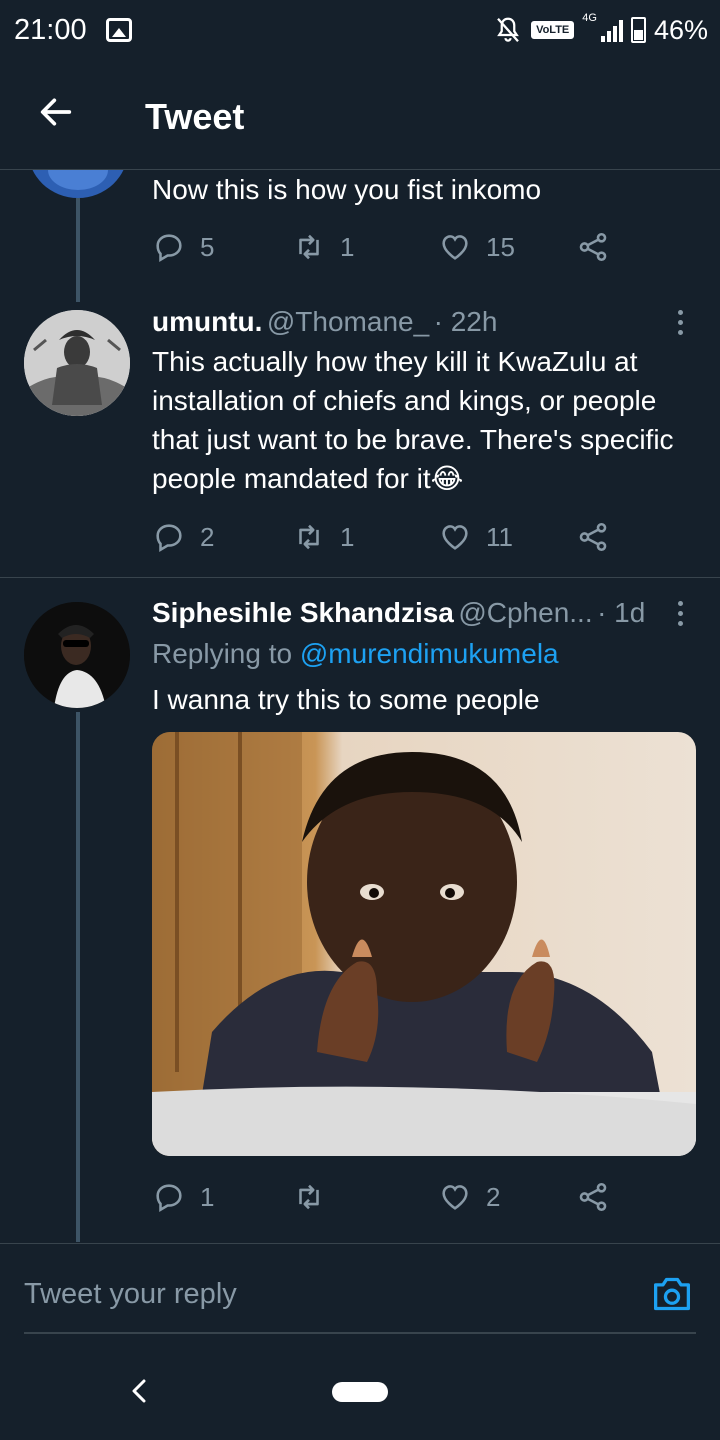  Describe the element at coordinates (207, 1196) in the screenshot. I see `reply-count: 1` at that location.